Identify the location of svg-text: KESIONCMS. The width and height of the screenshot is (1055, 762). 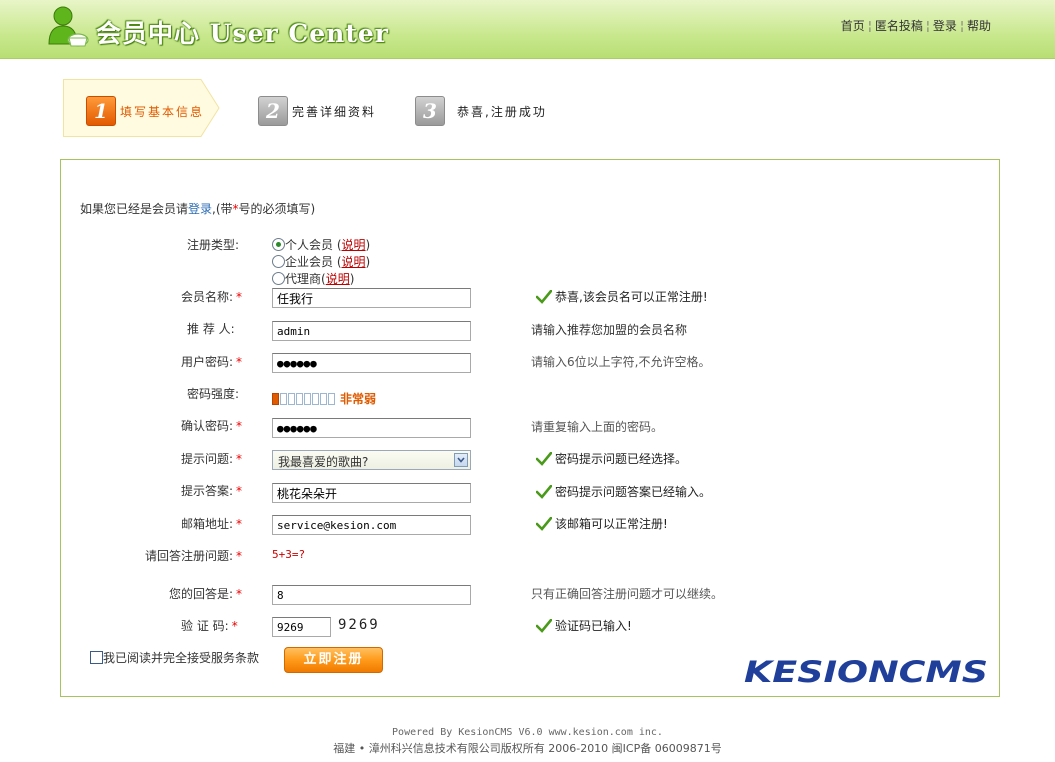
(866, 671).